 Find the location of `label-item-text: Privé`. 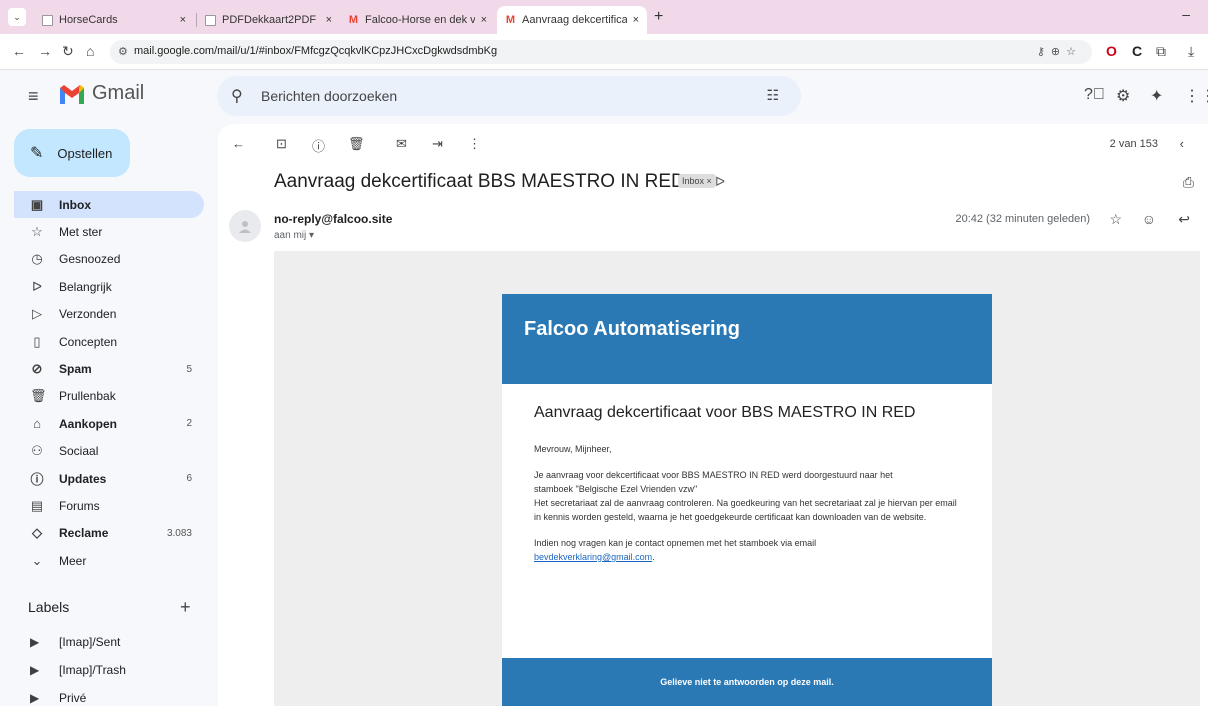

label-item-text: Privé is located at coordinates (73, 698).